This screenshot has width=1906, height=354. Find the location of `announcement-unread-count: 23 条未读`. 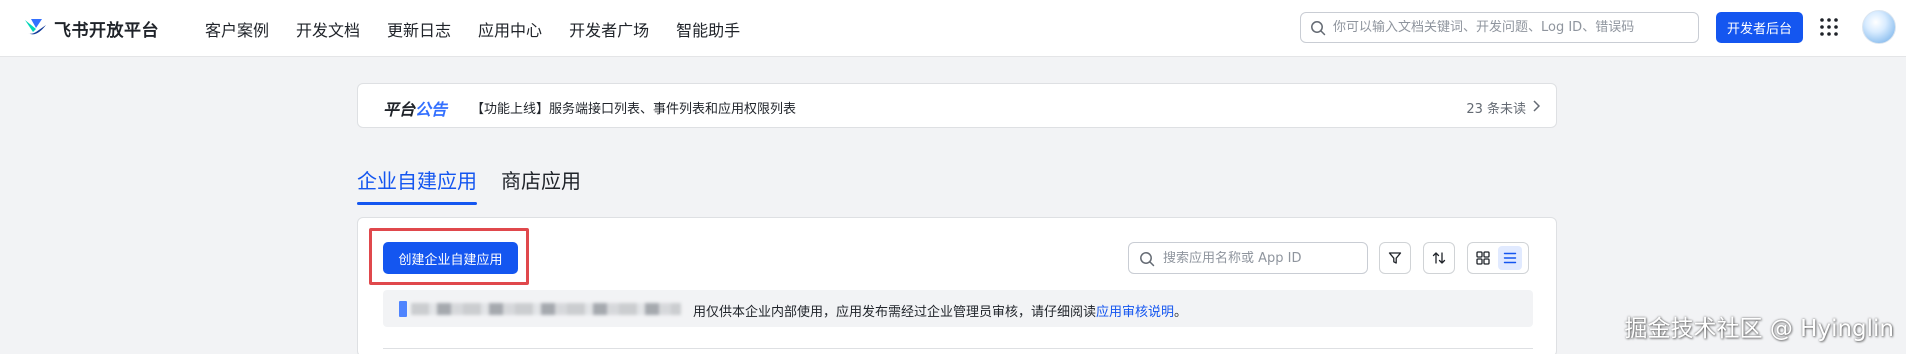

announcement-unread-count: 23 条未读 is located at coordinates (1496, 107).